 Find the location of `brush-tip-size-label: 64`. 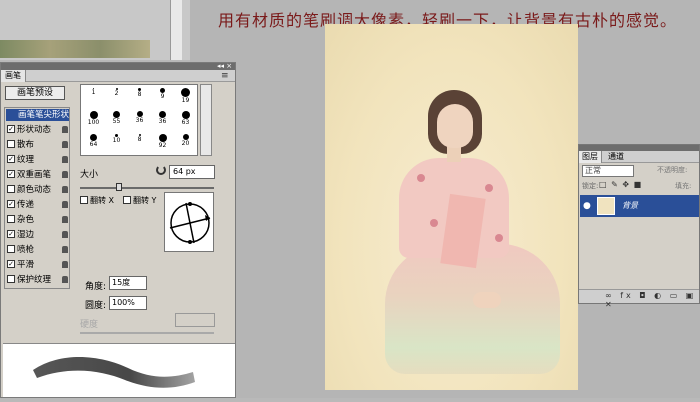

brush-tip-size-label: 64 is located at coordinates (93, 144).